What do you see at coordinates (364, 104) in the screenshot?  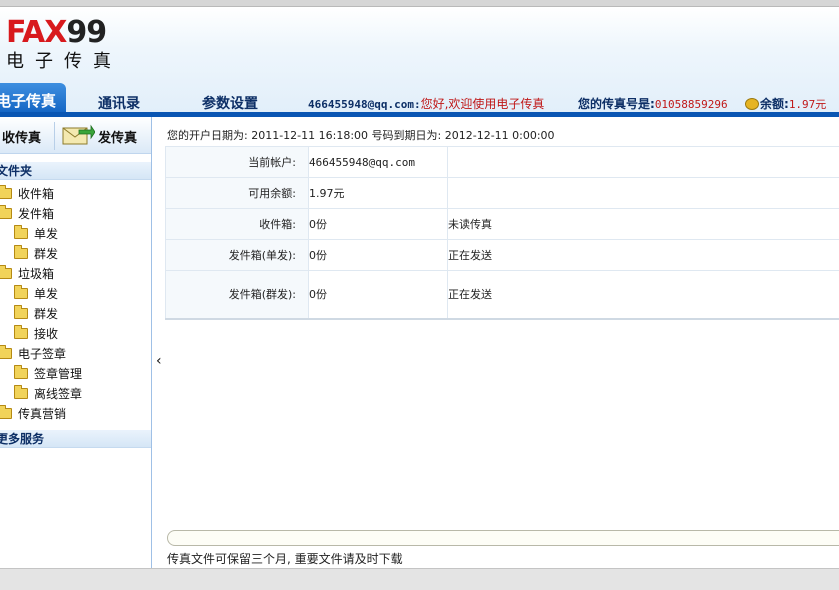 I see `account-email: 466455948@qq.com:` at bounding box center [364, 104].